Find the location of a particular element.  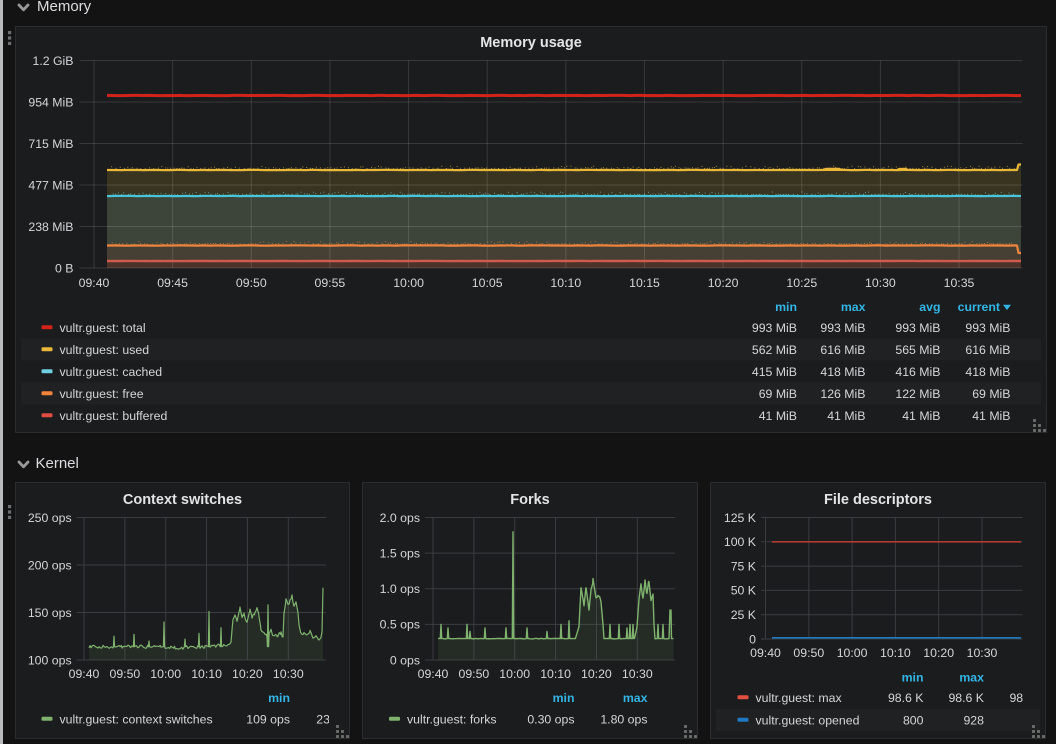

svg-text: 1.0 ops is located at coordinates (400, 589).